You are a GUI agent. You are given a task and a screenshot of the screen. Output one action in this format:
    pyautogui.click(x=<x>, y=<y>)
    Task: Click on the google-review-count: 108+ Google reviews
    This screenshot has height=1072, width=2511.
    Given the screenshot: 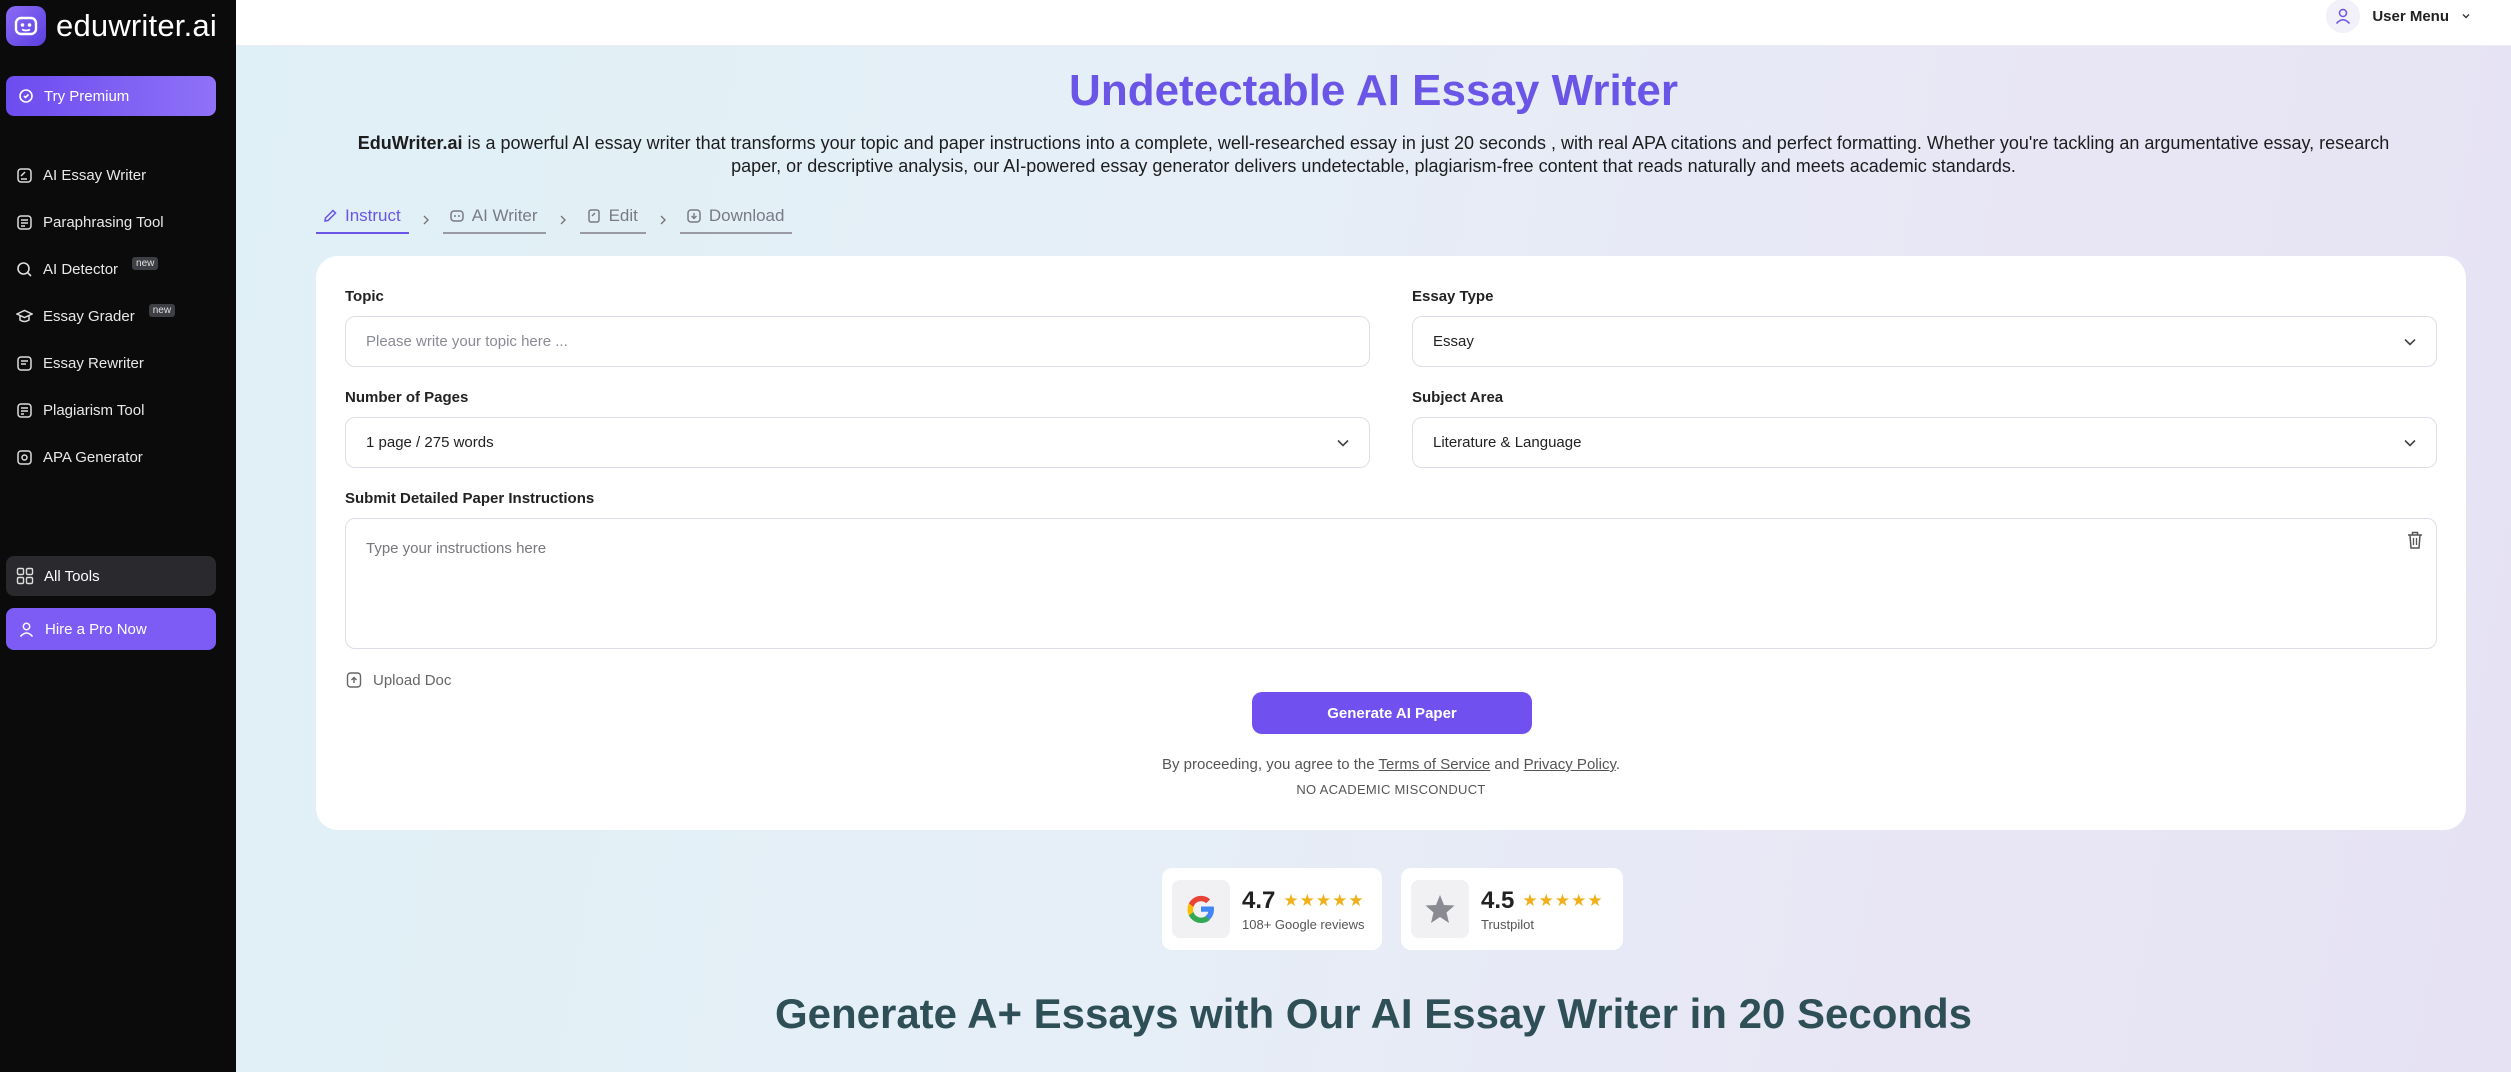 What is the action you would take?
    pyautogui.click(x=1303, y=924)
    